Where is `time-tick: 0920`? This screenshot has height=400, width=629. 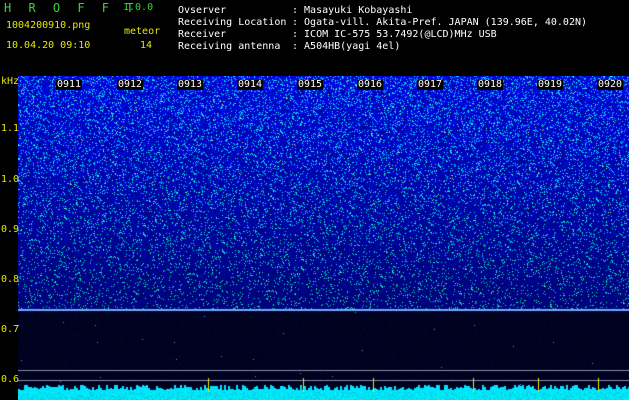
time-tick: 0920 is located at coordinates (610, 84).